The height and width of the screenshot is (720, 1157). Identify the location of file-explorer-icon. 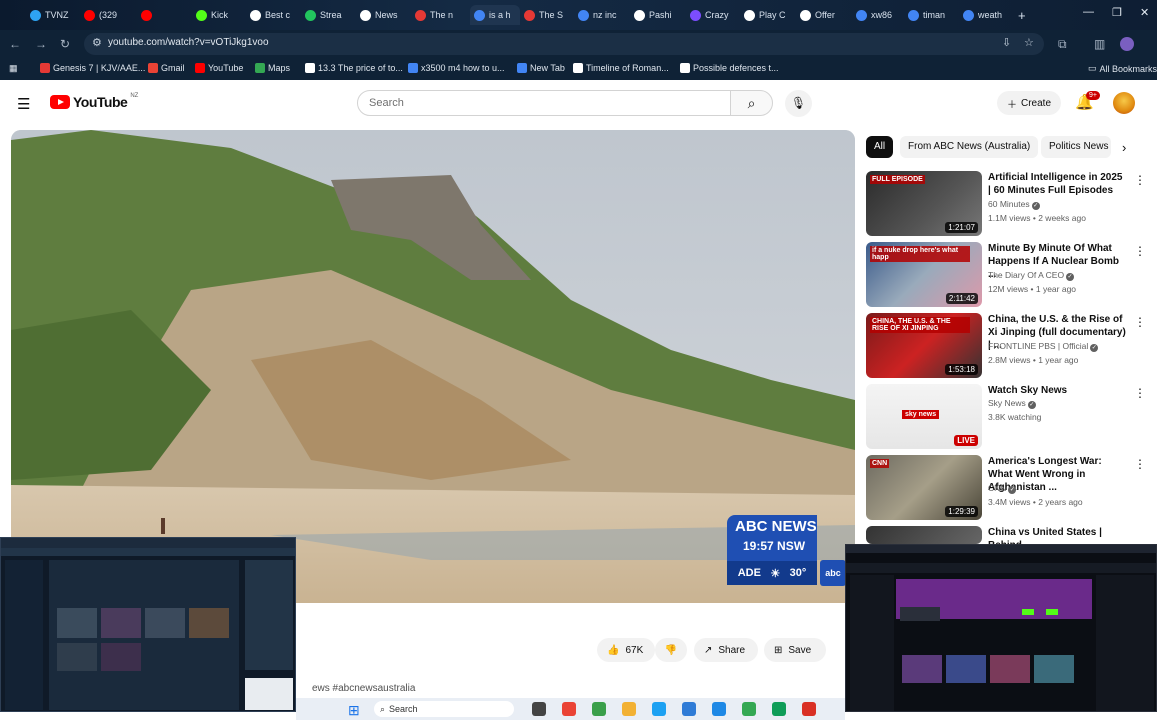
(629, 709).